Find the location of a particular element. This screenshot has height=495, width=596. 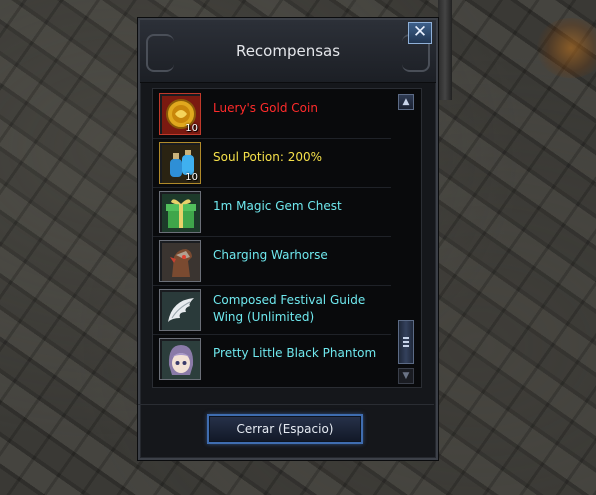

list-item: 10 Soul Potion: 200% is located at coordinates (272, 163).